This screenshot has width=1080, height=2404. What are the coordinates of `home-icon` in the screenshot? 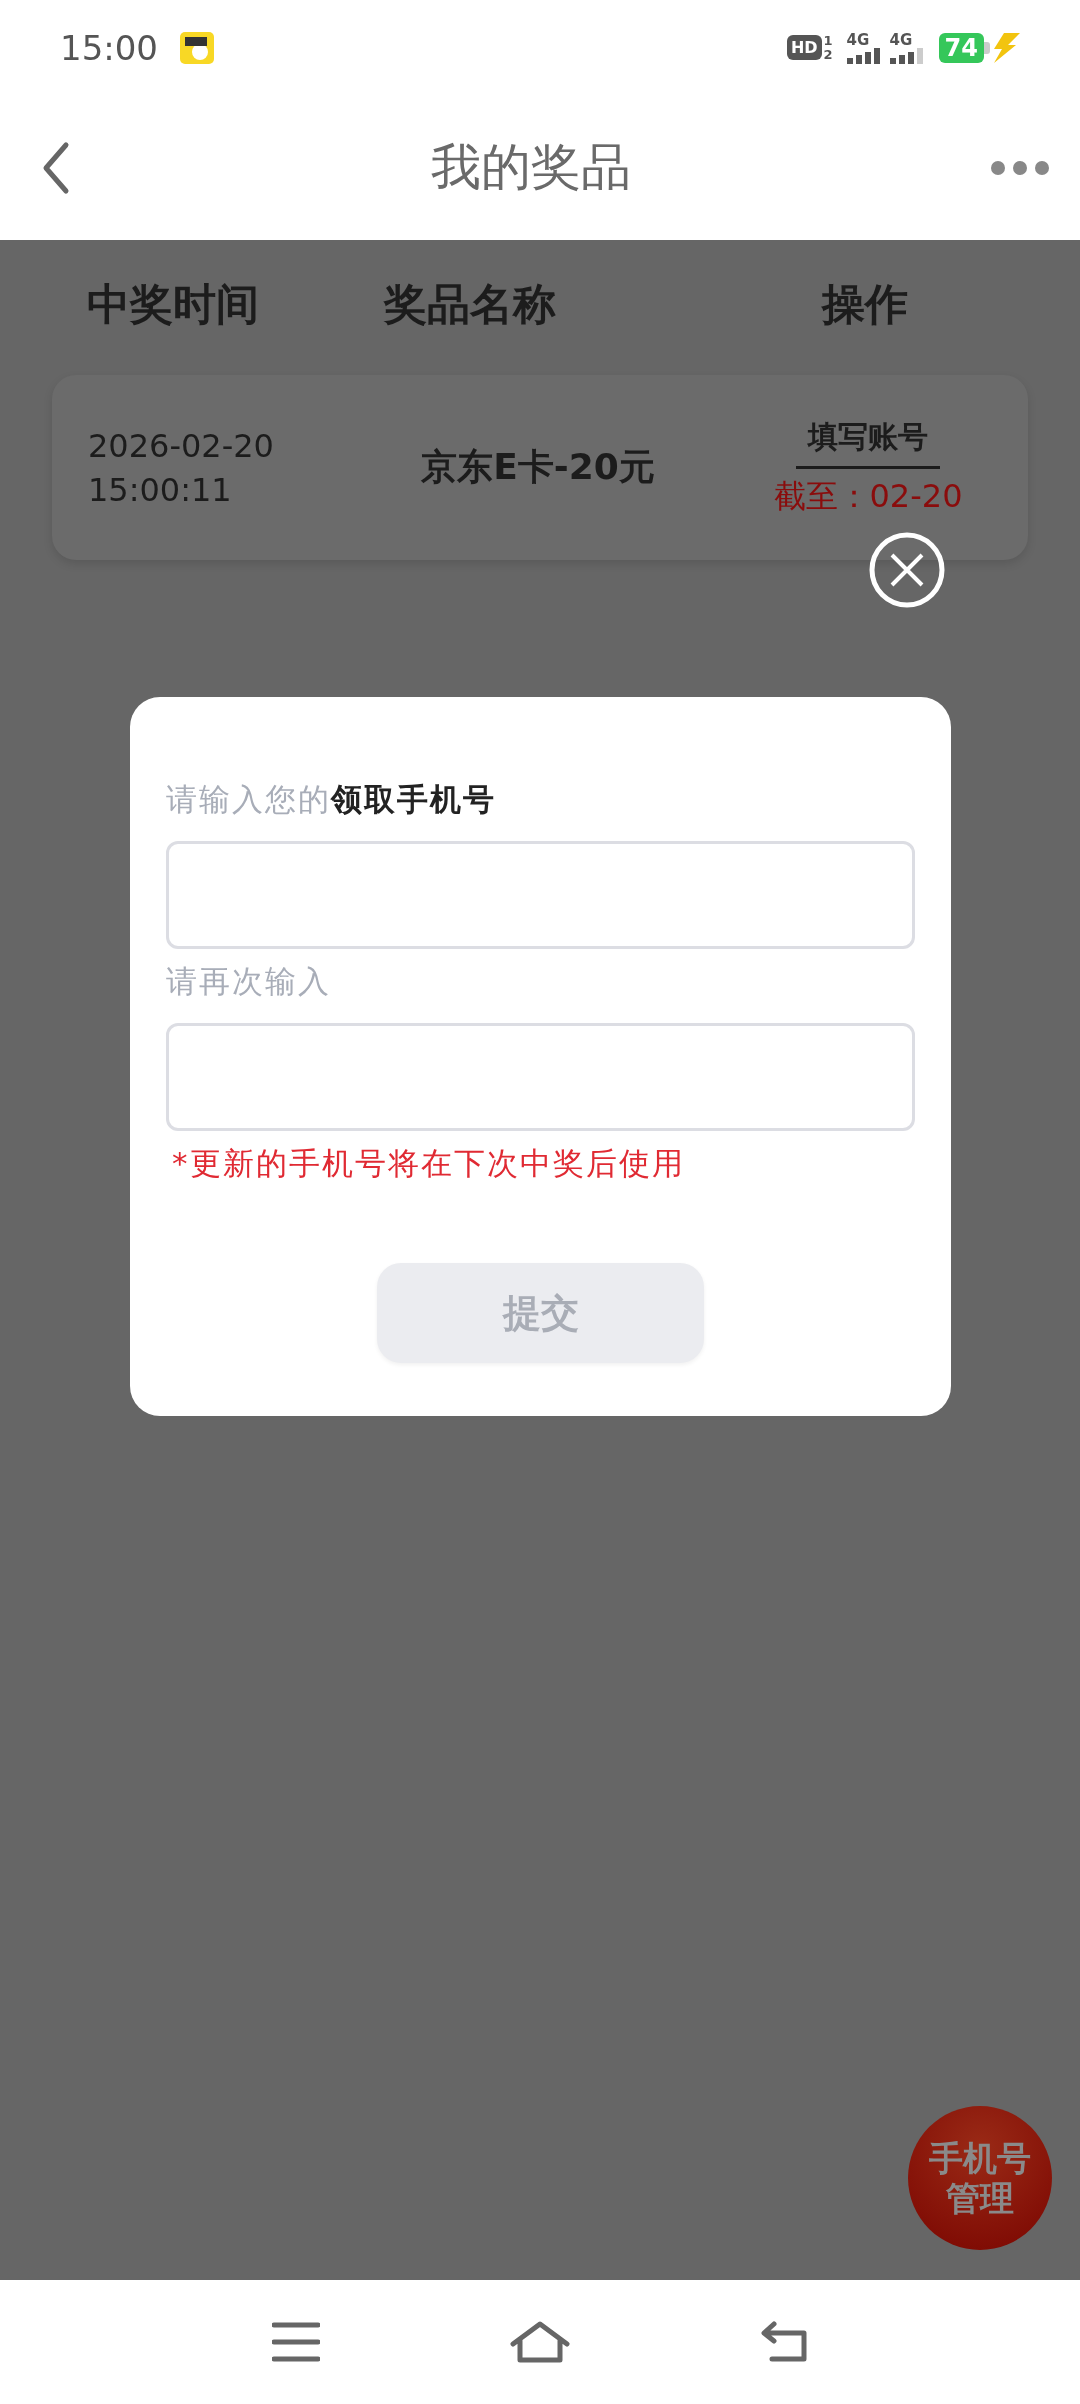 It's located at (540, 2342).